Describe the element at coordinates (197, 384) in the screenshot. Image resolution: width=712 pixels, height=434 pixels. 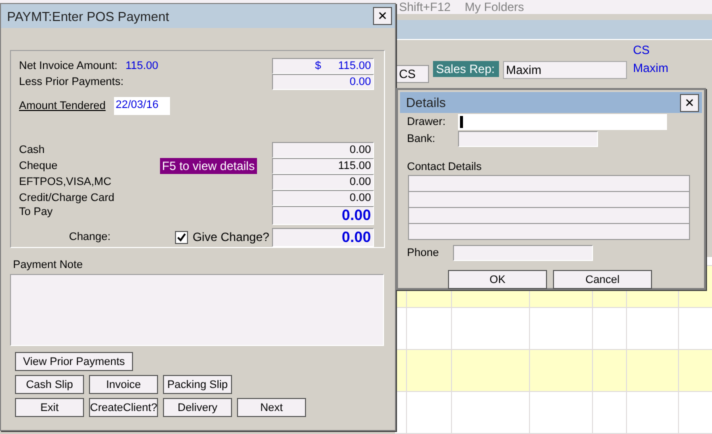
I see `action-button: Packing Slip` at that location.